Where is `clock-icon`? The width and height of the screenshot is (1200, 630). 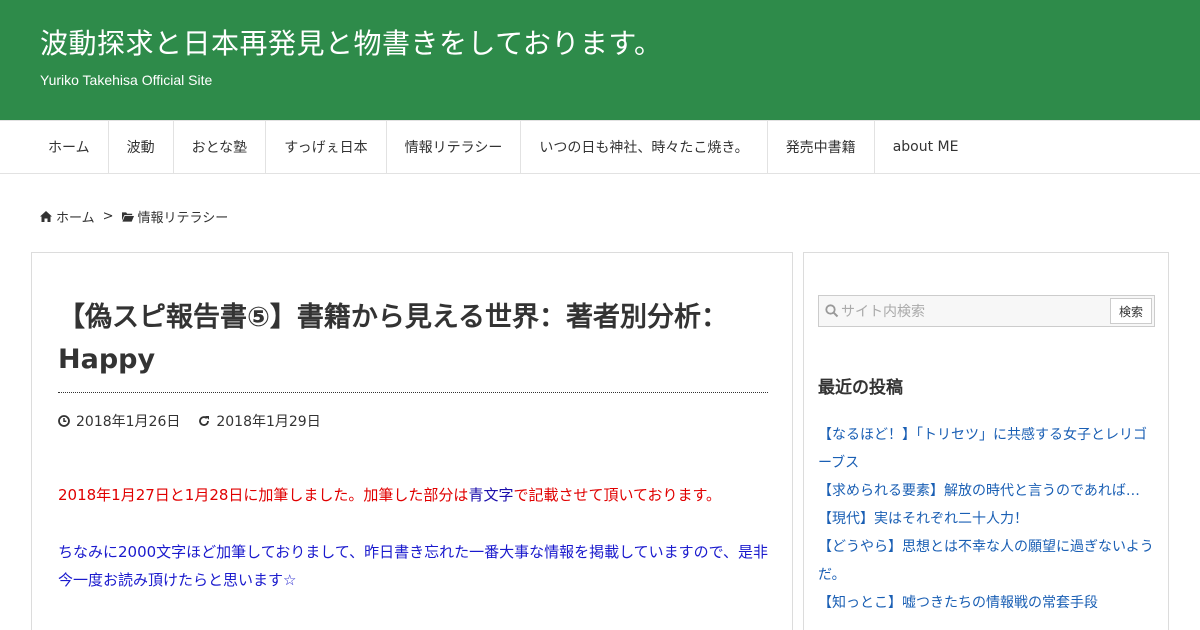 clock-icon is located at coordinates (64, 421).